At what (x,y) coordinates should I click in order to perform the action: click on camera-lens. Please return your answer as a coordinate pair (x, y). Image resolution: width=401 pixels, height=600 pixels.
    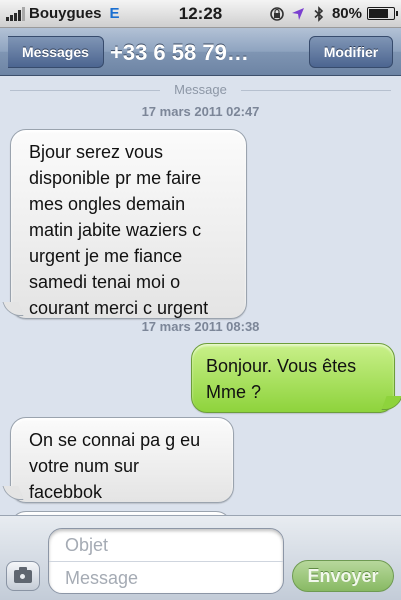
    Looking at the image, I should click on (22, 576).